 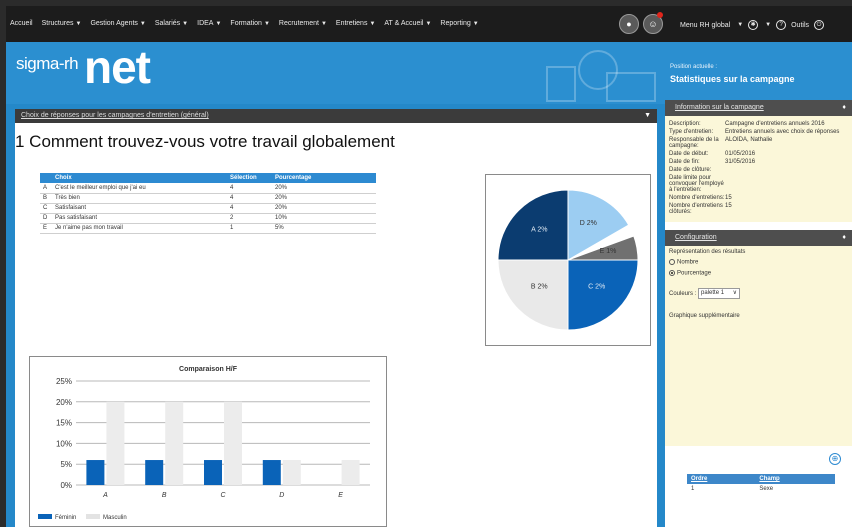 What do you see at coordinates (303, 23) in the screenshot?
I see `menu-item-recrutement: Recrutement ▼` at bounding box center [303, 23].